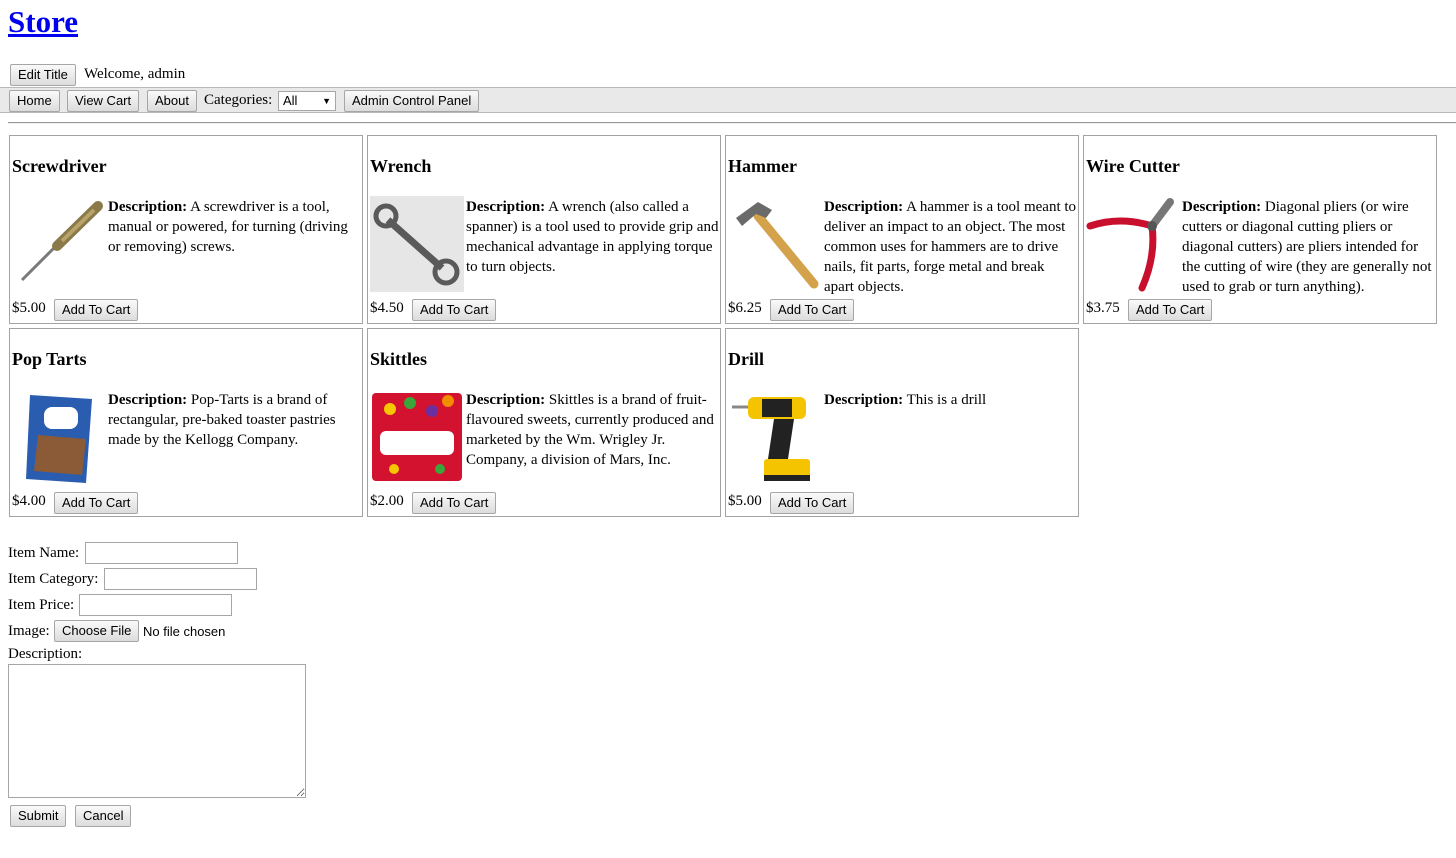 The image size is (1456, 858). Describe the element at coordinates (1103, 308) in the screenshot. I see `product-price: $3.75` at that location.